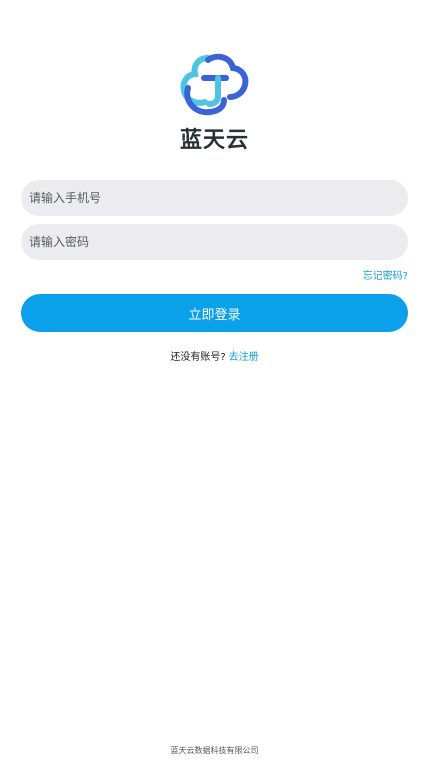  I want to click on brand-name: 蓝天云, so click(214, 140).